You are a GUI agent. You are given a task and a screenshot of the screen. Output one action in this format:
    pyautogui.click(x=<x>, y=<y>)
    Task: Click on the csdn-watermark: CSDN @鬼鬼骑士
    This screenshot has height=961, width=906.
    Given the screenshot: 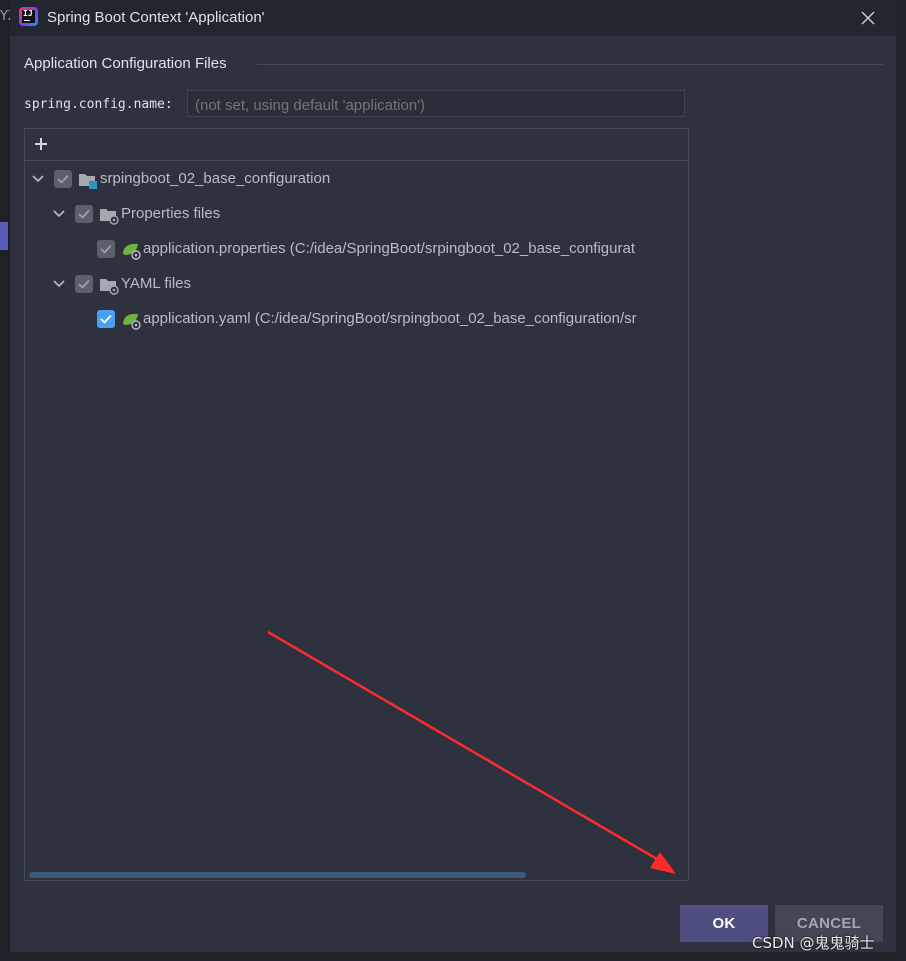 What is the action you would take?
    pyautogui.click(x=813, y=943)
    